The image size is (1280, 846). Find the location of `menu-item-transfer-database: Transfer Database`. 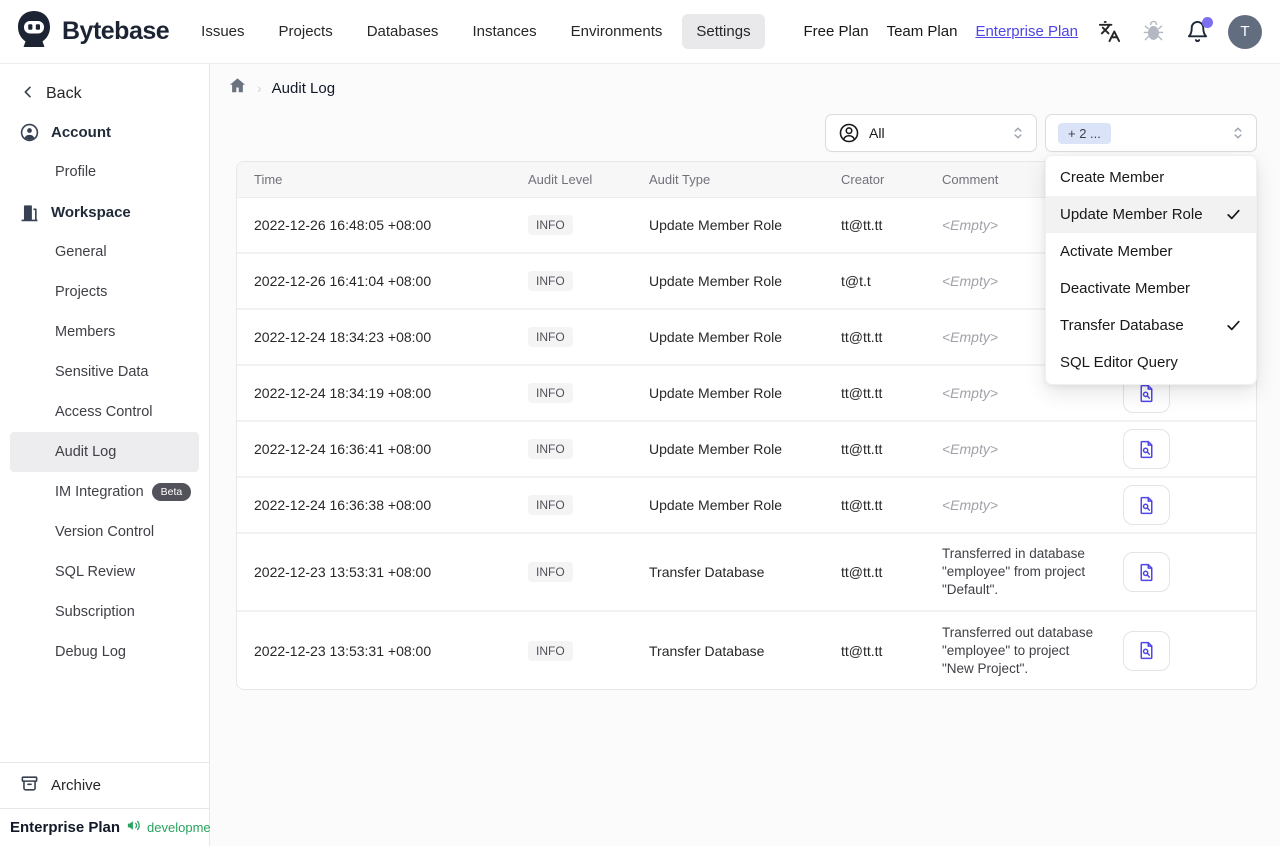

menu-item-transfer-database: Transfer Database is located at coordinates (1151, 325).